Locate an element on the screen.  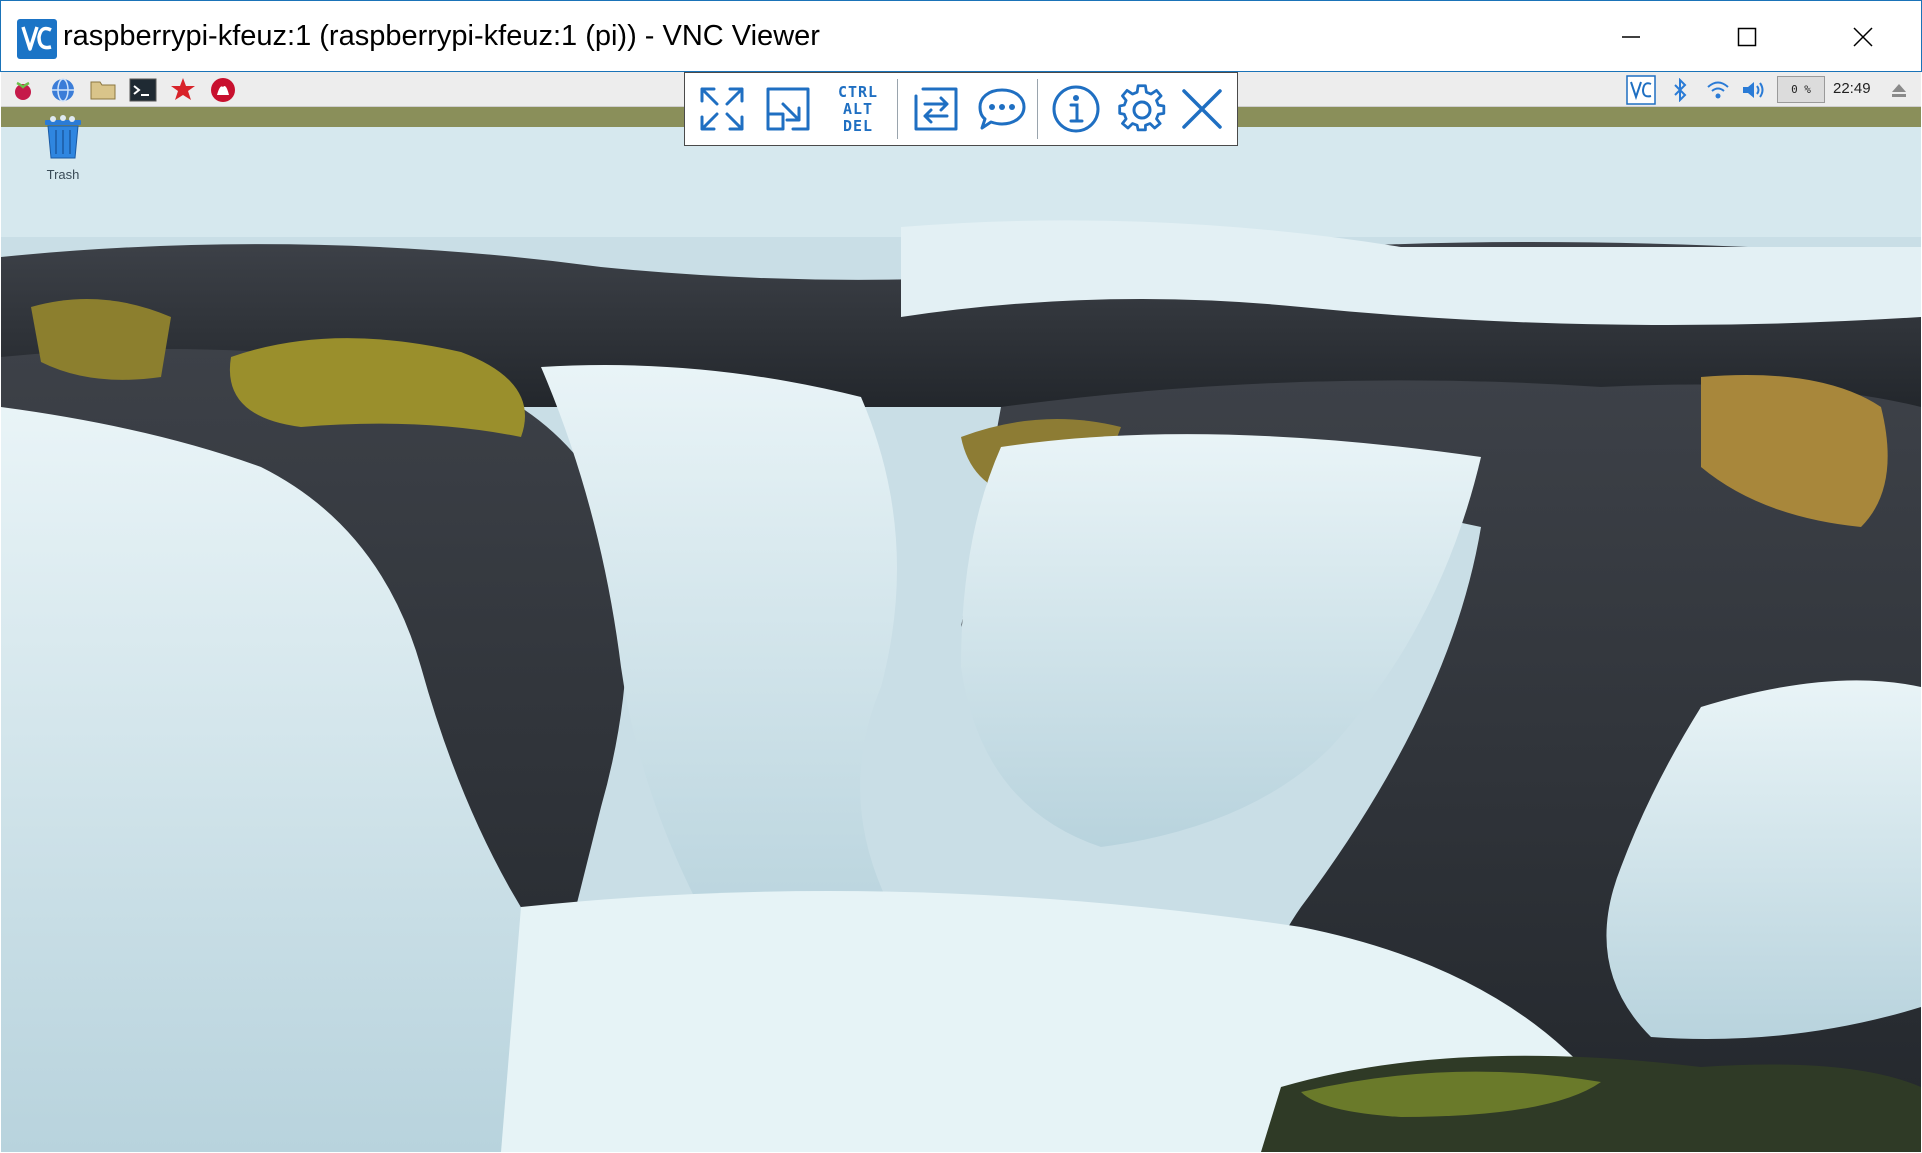
desktop-icon-trash: Trash is located at coordinates (63, 148).